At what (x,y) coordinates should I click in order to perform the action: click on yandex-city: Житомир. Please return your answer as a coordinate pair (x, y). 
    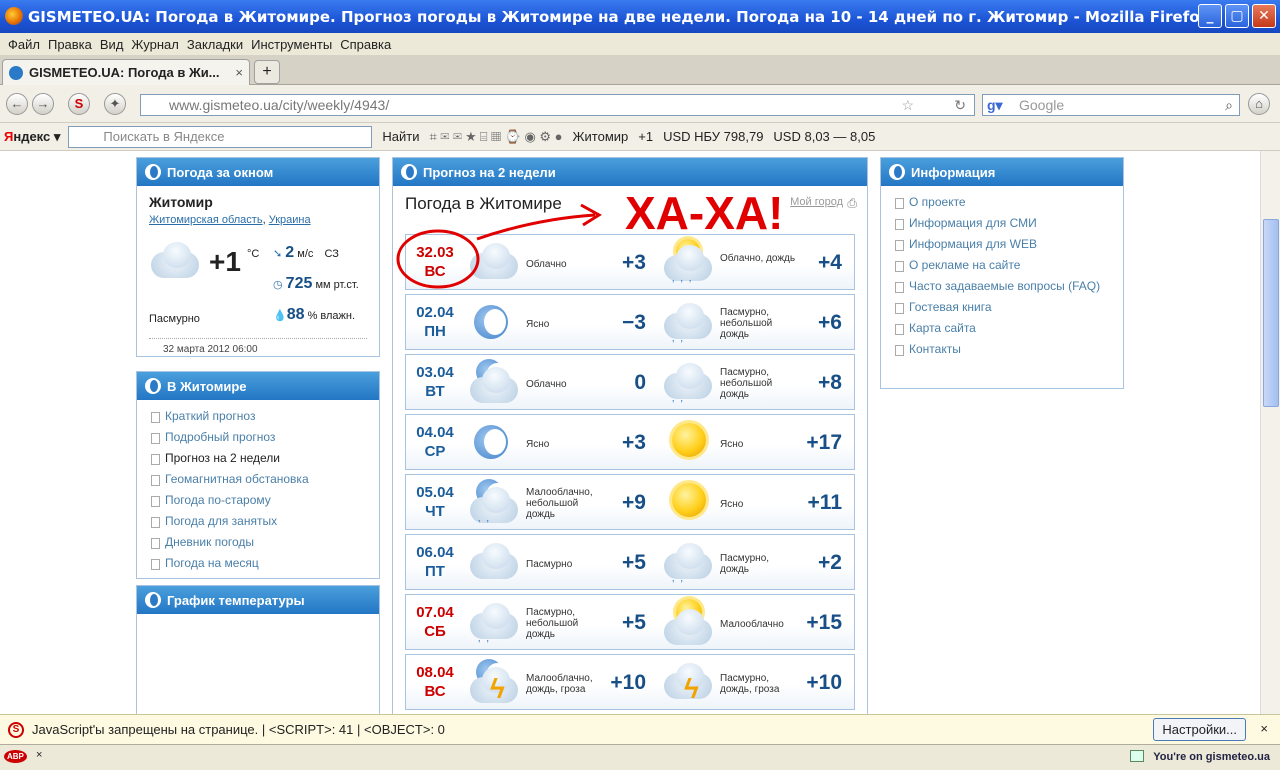
    Looking at the image, I should click on (601, 136).